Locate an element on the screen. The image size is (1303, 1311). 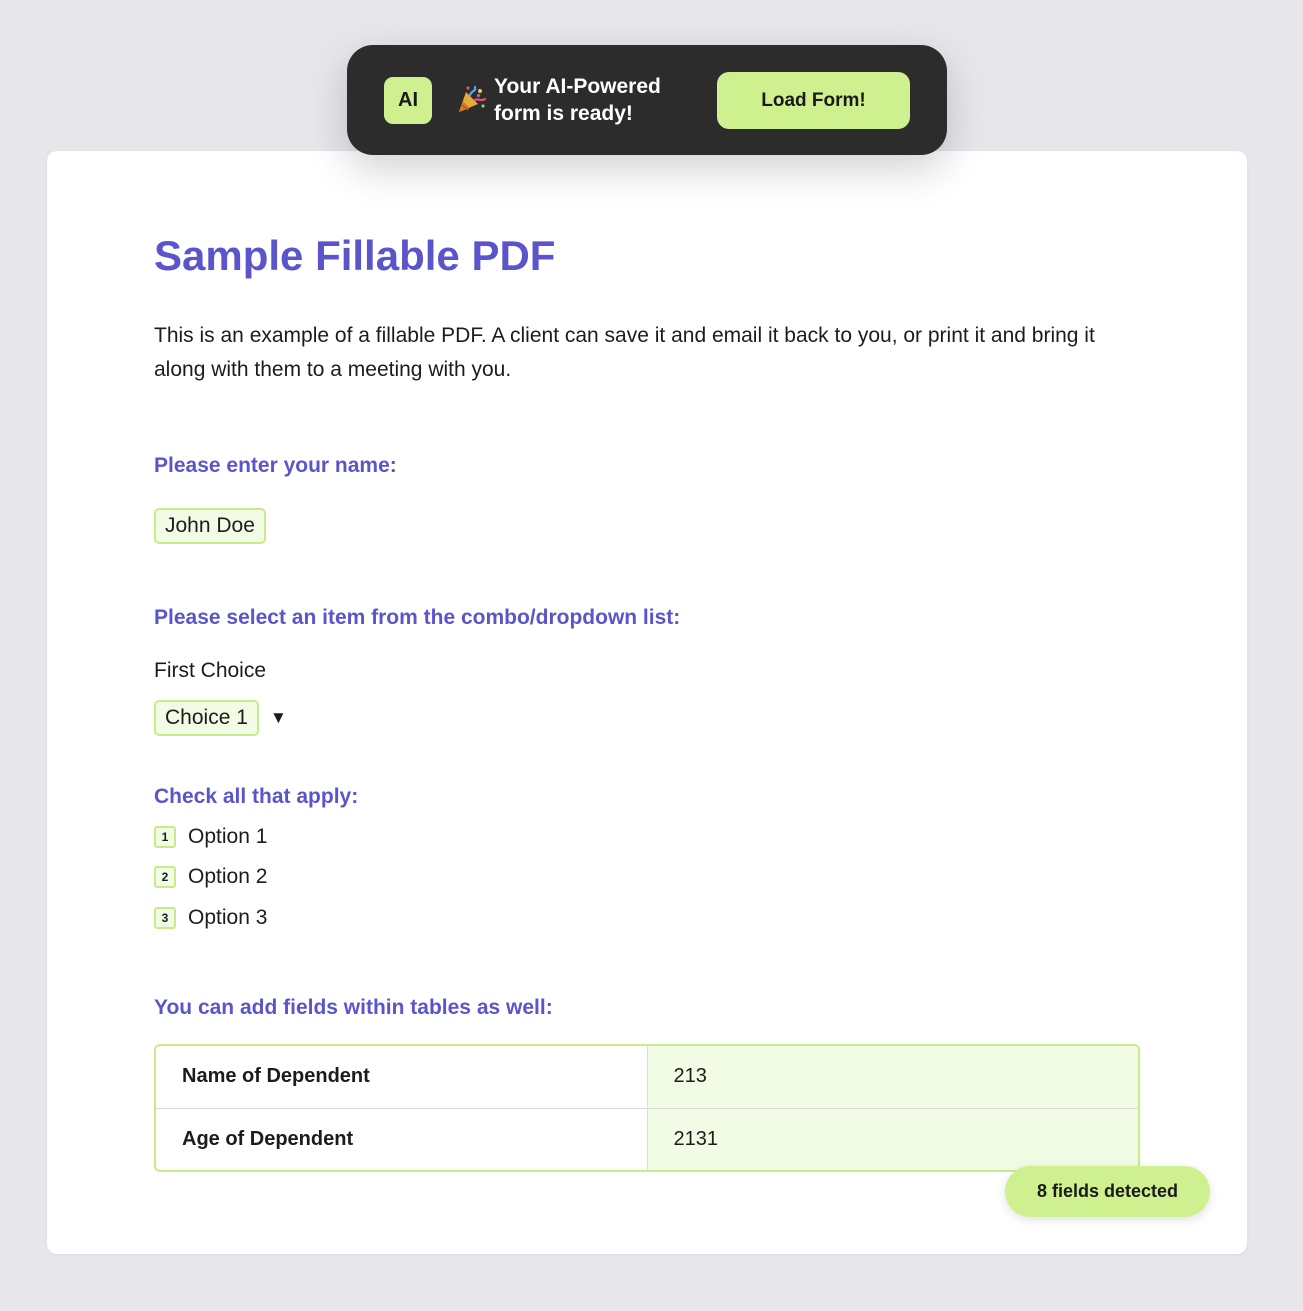
checkbox: 2 is located at coordinates (165, 876).